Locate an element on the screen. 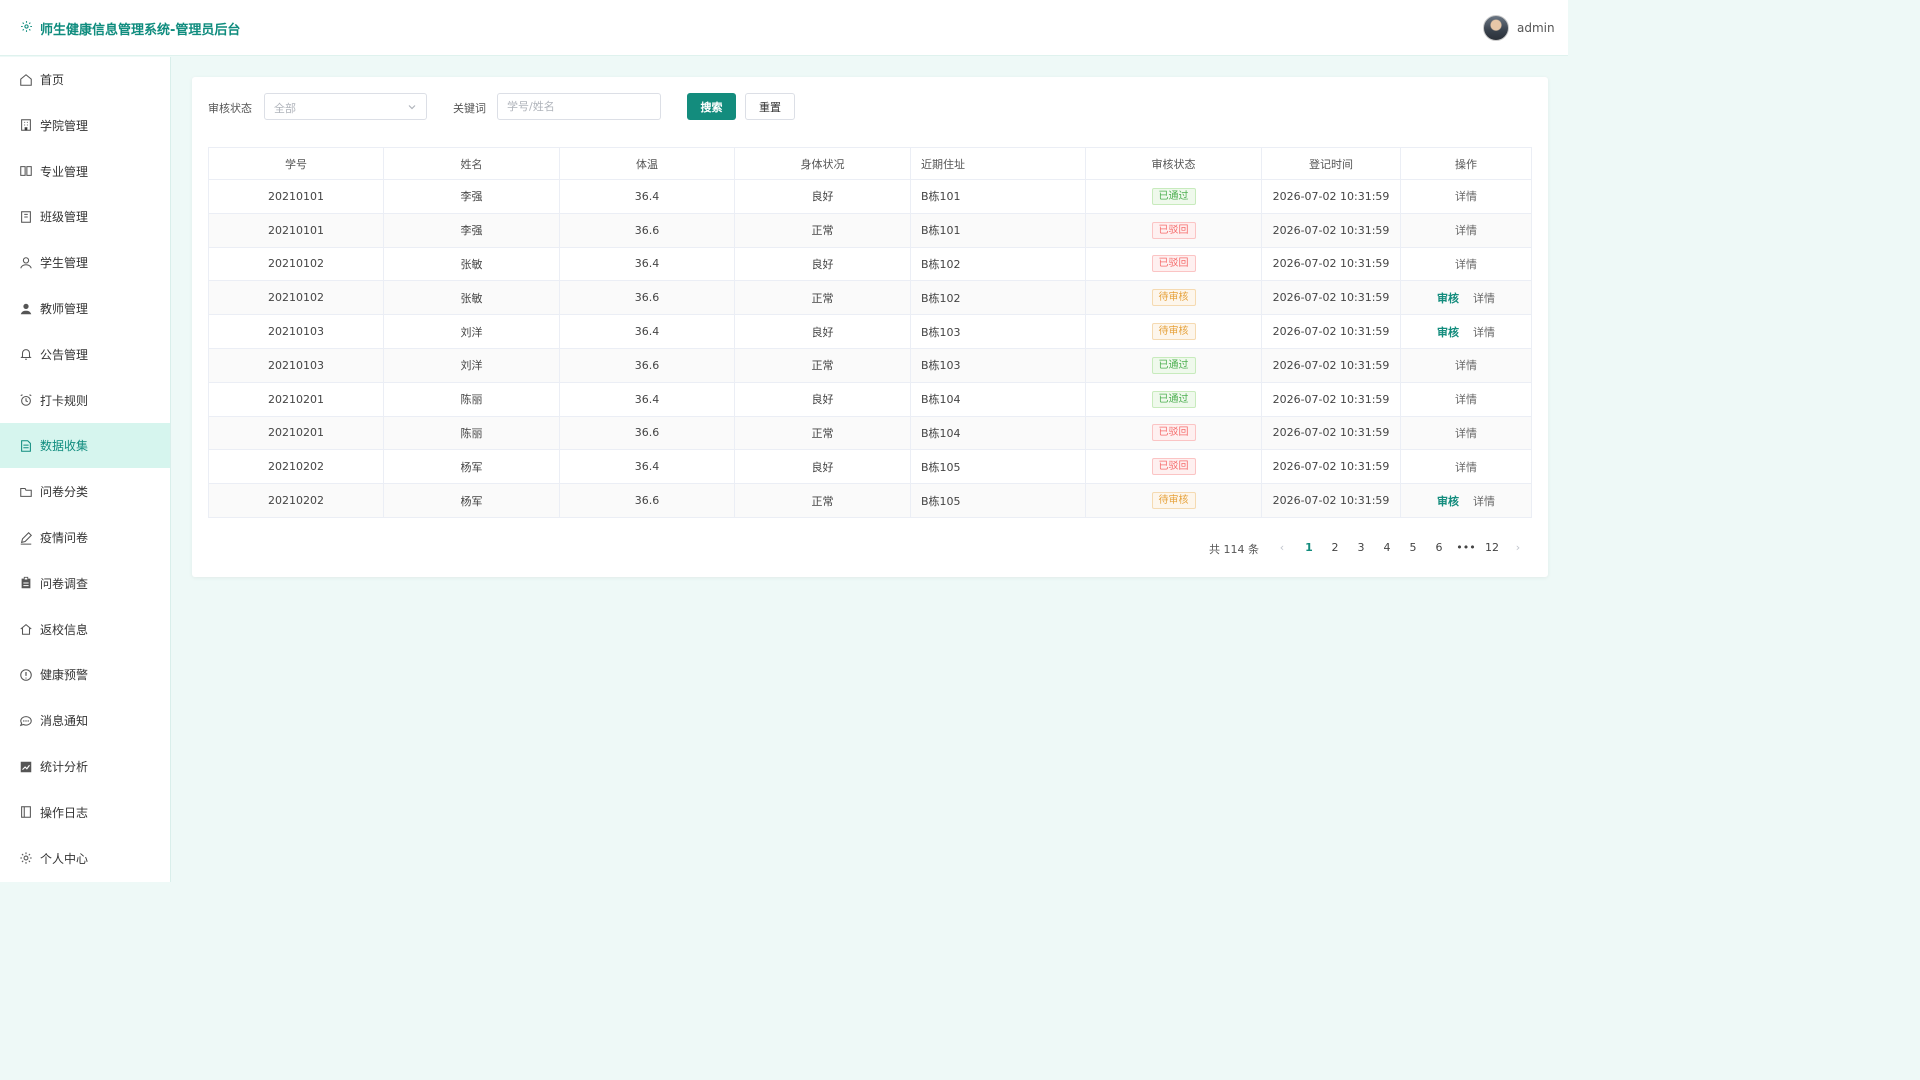 This screenshot has width=1920, height=1080. house-icon is located at coordinates (26, 629).